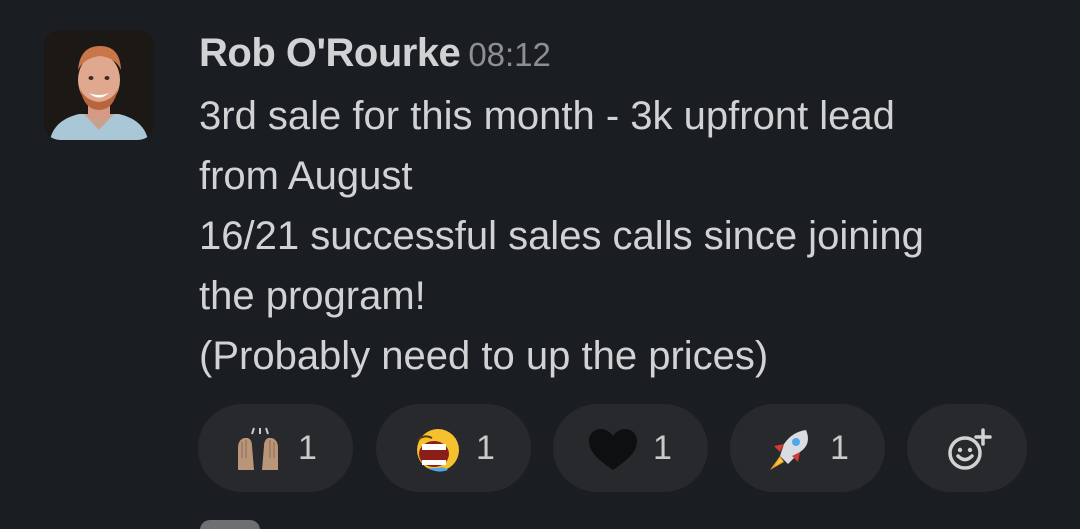  Describe the element at coordinates (509, 54) in the screenshot. I see `timestamp: 08:12` at that location.